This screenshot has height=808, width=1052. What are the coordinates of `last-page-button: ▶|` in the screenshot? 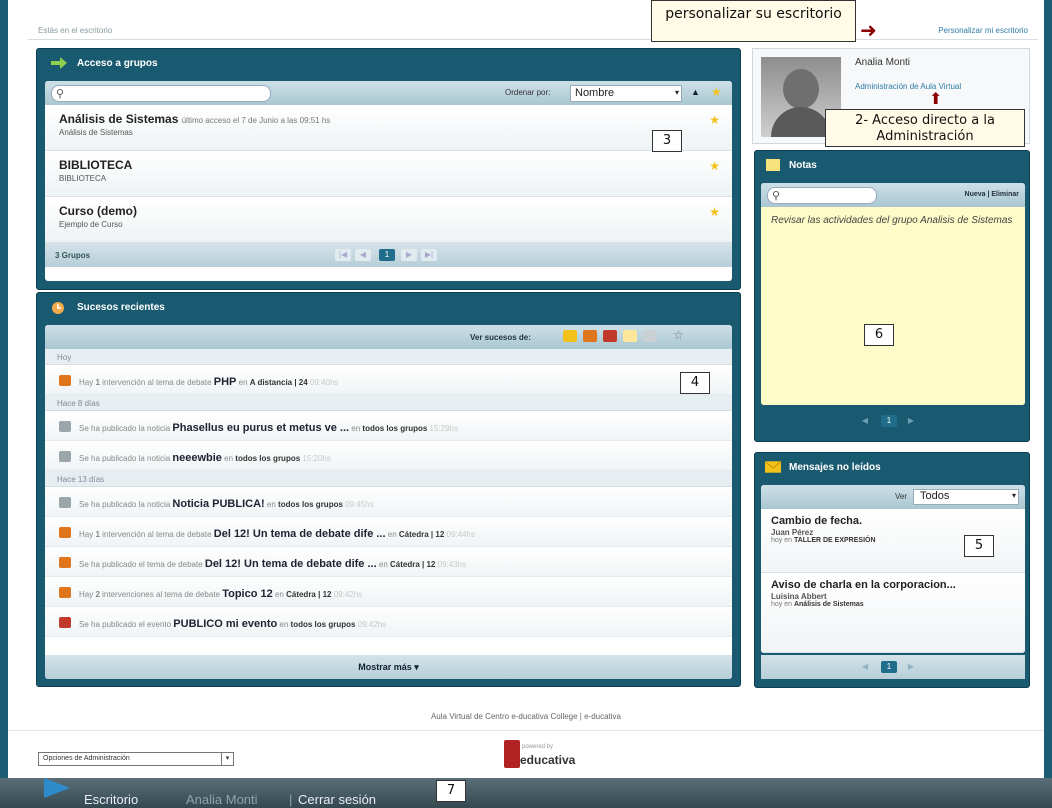 It's located at (429, 255).